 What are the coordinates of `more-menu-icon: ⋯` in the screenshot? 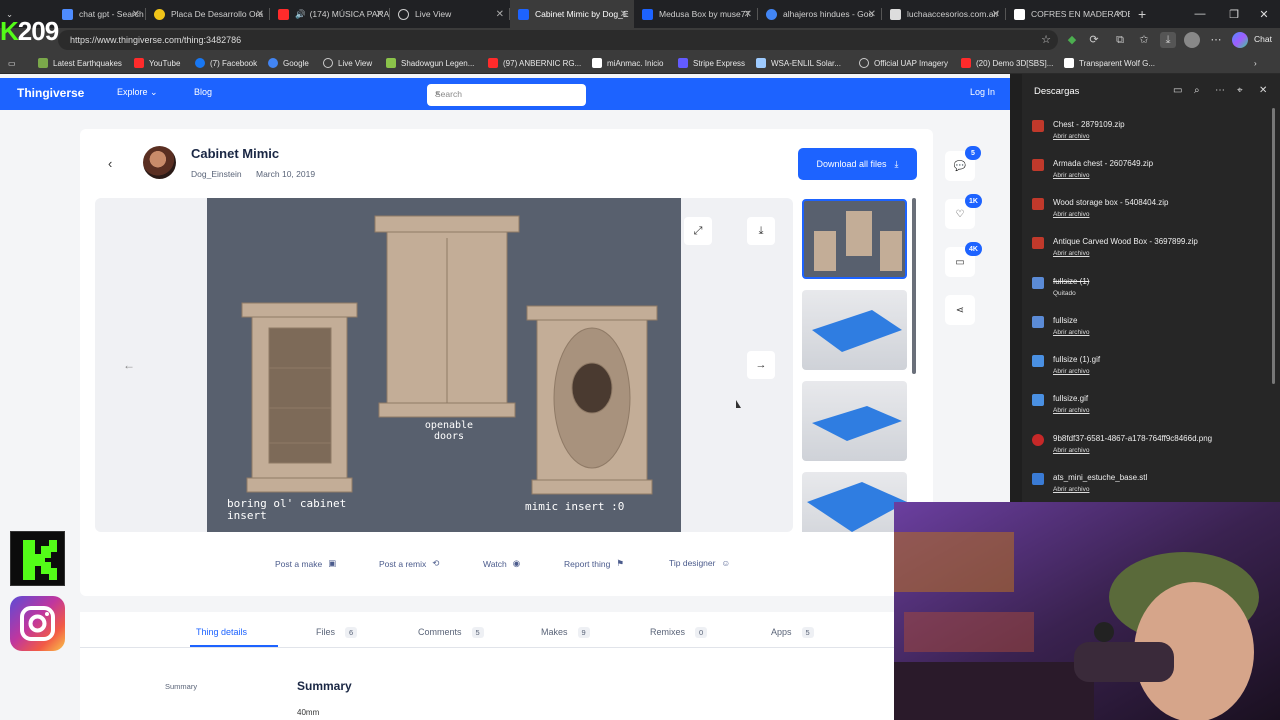 It's located at (1216, 40).